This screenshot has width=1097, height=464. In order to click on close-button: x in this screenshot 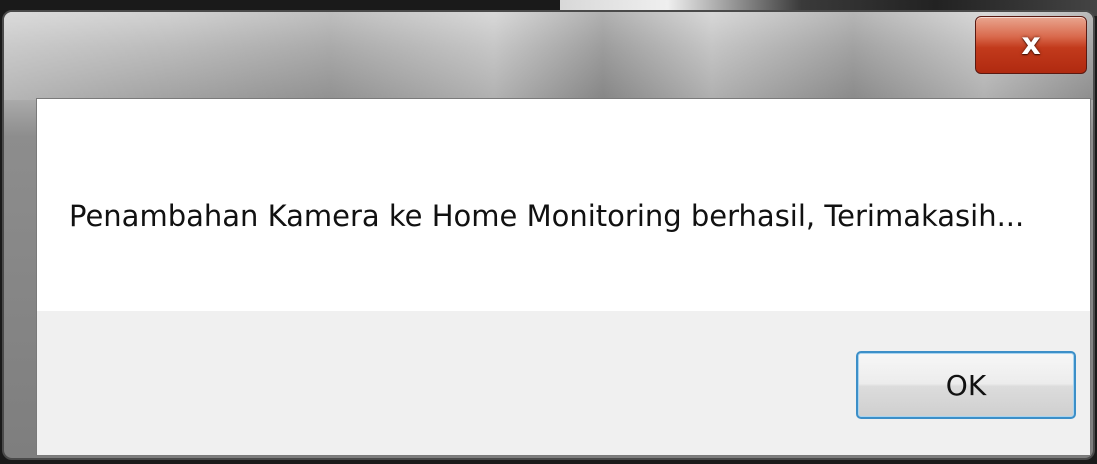, I will do `click(1031, 45)`.